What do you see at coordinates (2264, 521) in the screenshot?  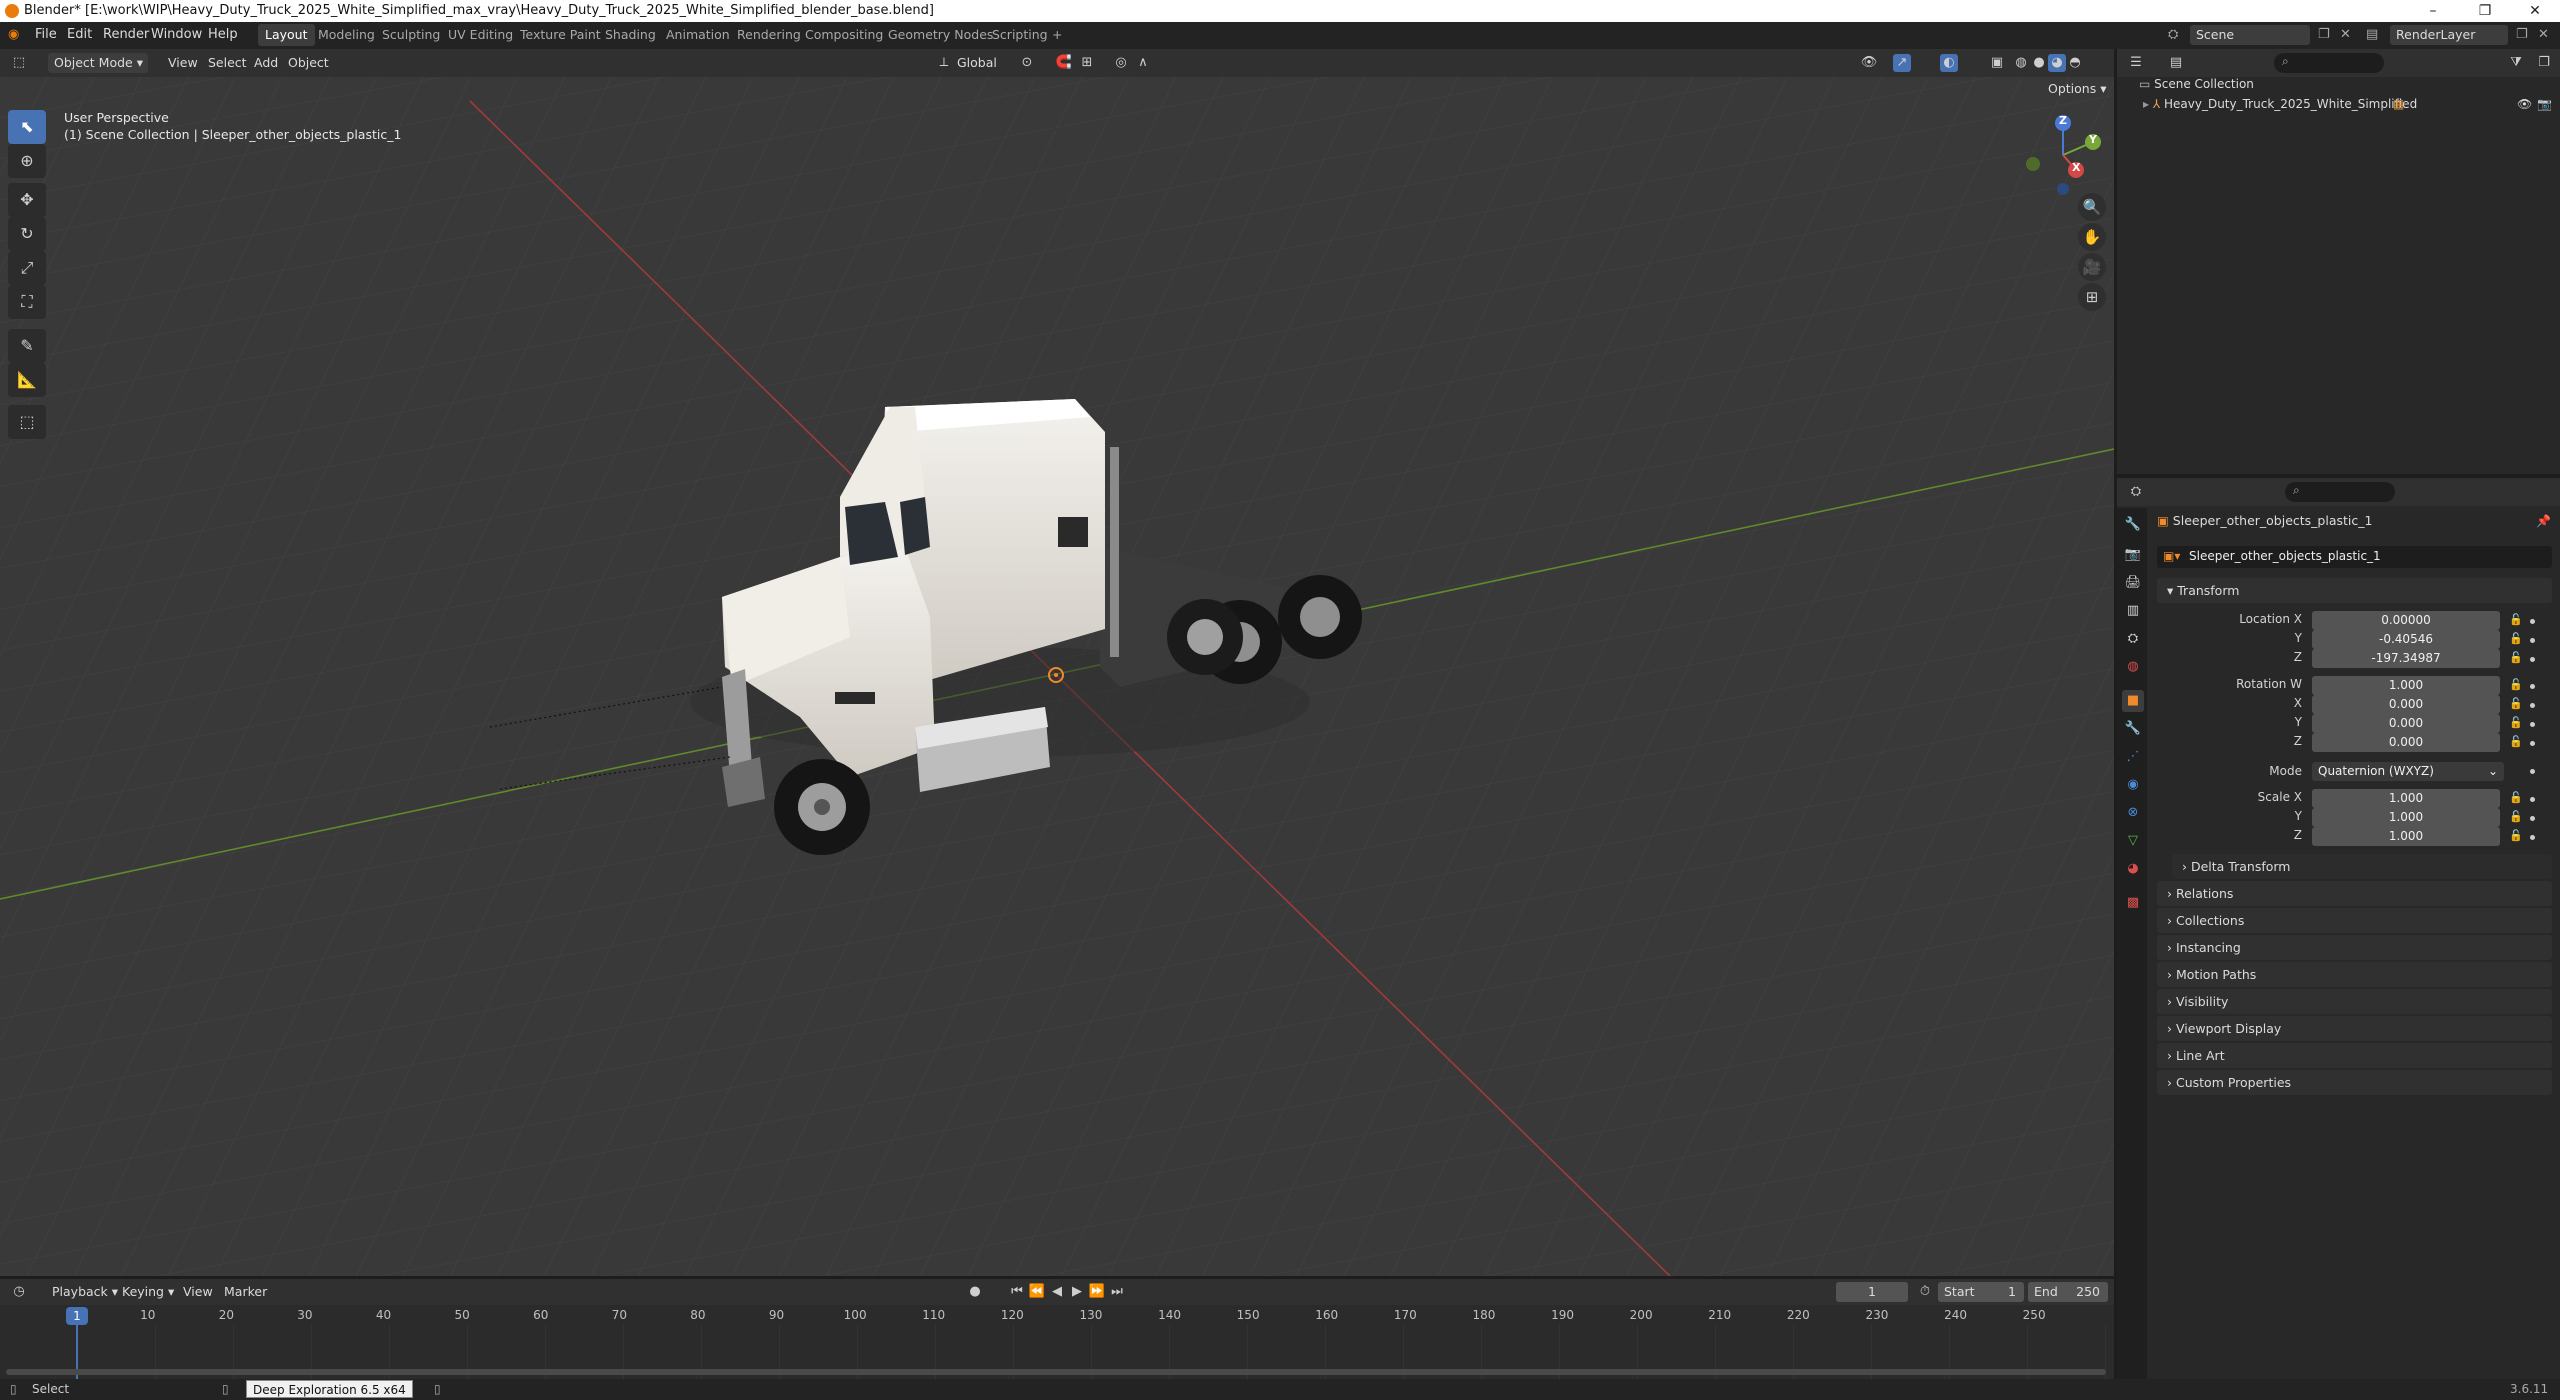 I see `object-name-row: ▣ Sleeper_other_objects_plastic_1` at bounding box center [2264, 521].